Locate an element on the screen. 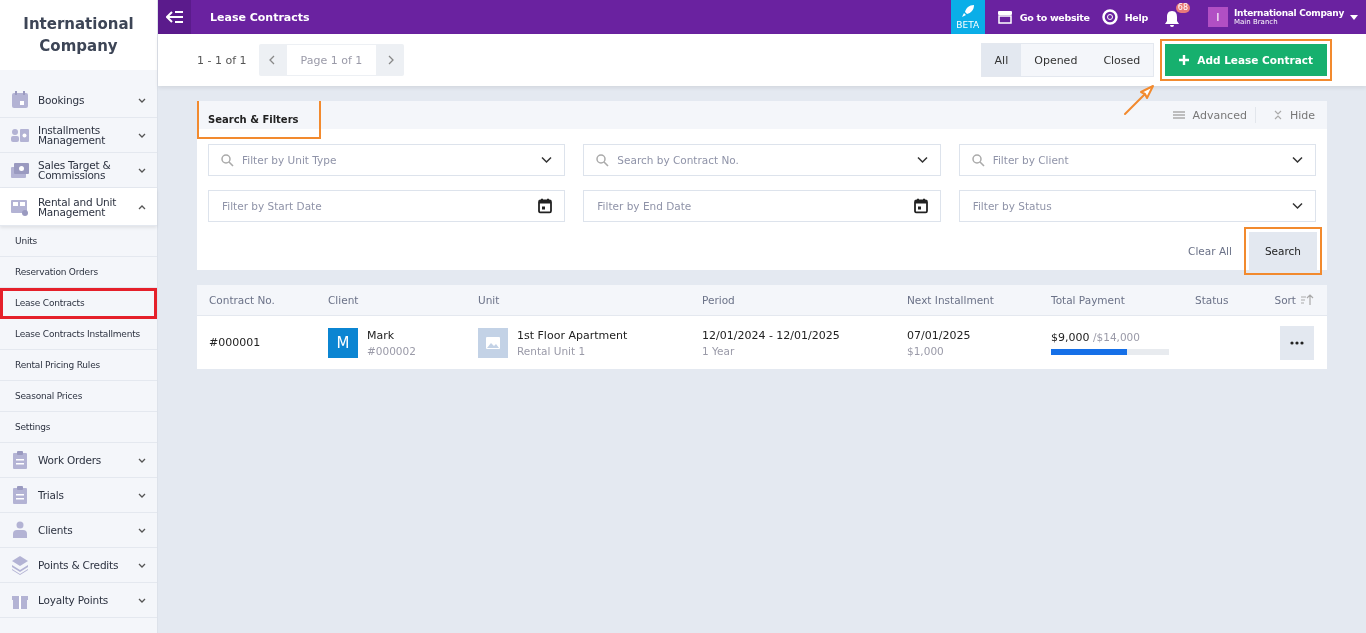  client-name: Mark is located at coordinates (381, 335).